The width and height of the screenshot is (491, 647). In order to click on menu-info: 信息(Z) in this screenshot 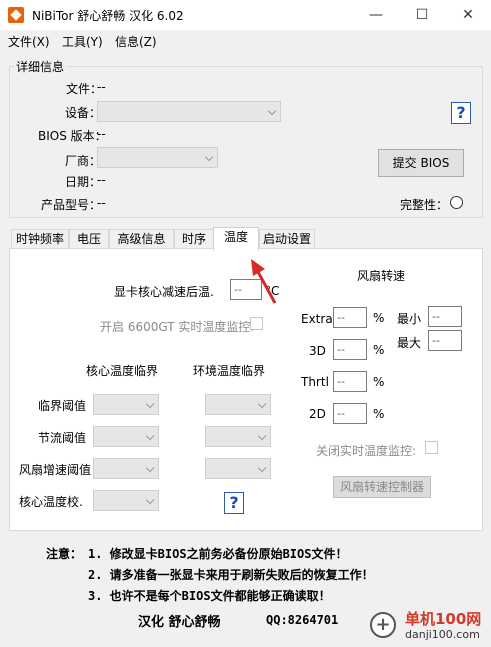, I will do `click(136, 41)`.